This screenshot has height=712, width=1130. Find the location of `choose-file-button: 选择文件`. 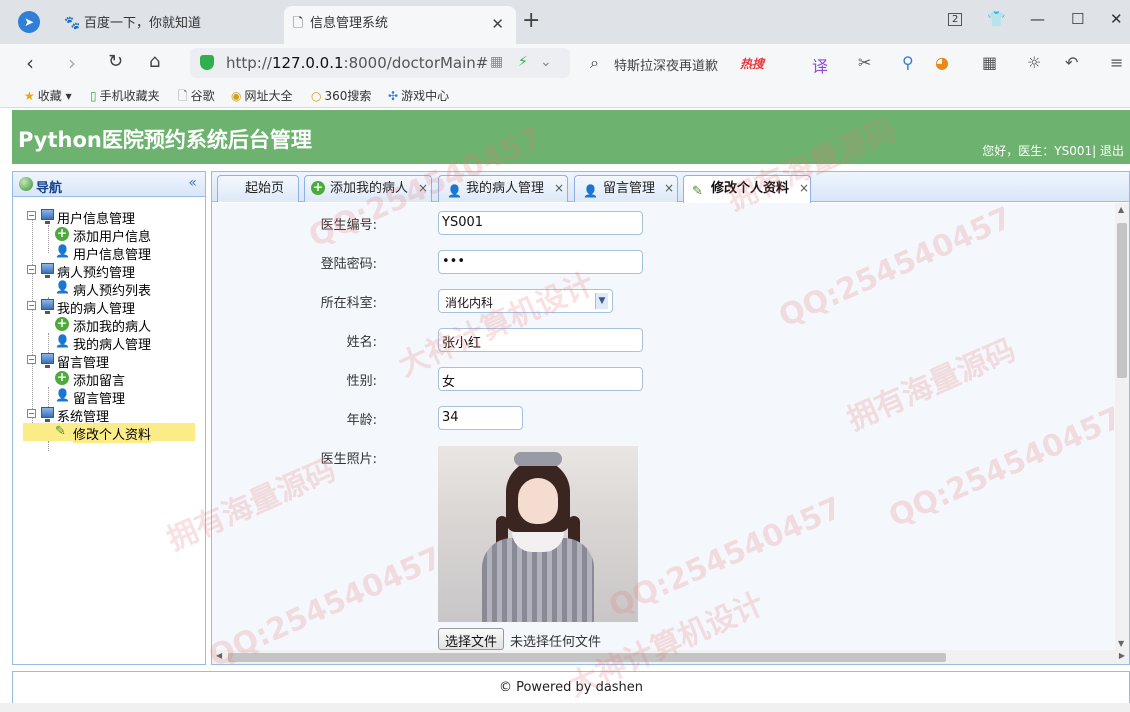

choose-file-button: 选择文件 is located at coordinates (471, 639).